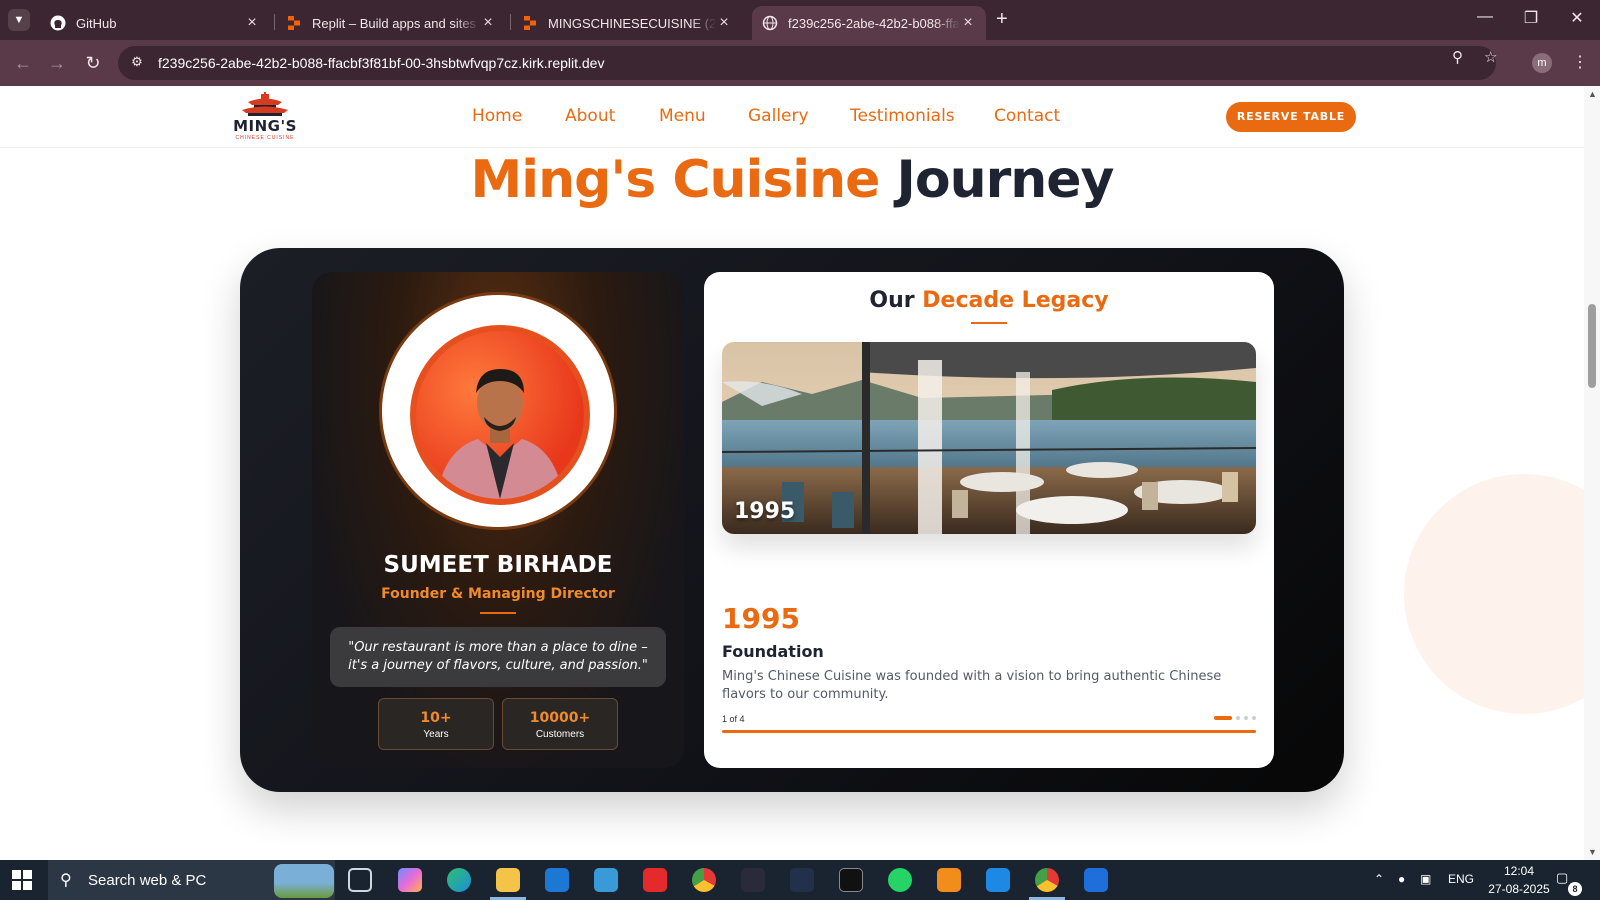 Image resolution: width=1600 pixels, height=900 pixels. I want to click on scroll-up-icon: ▲, so click(1592, 94).